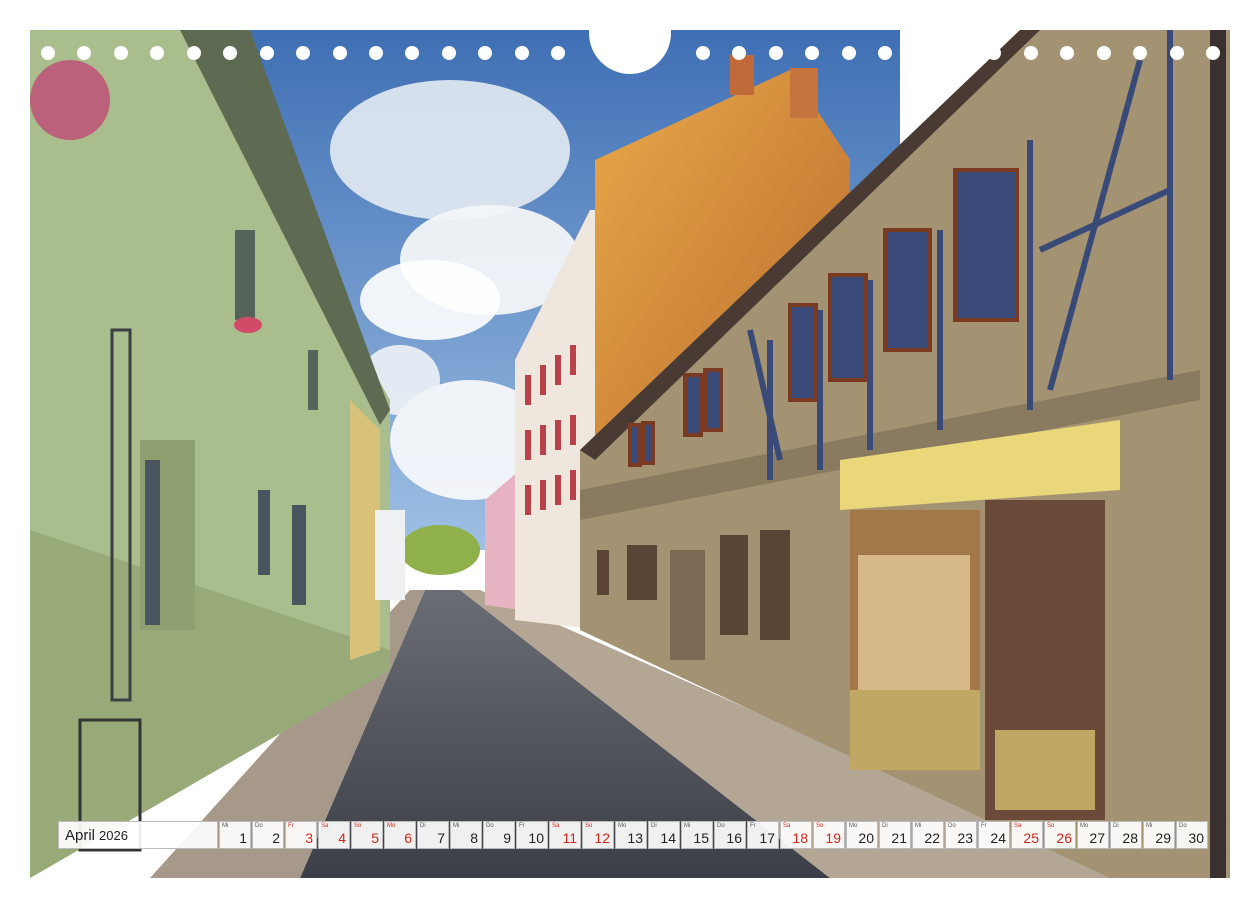 The width and height of the screenshot is (1260, 908). I want to click on calendar-day-cell: Do 23, so click(961, 835).